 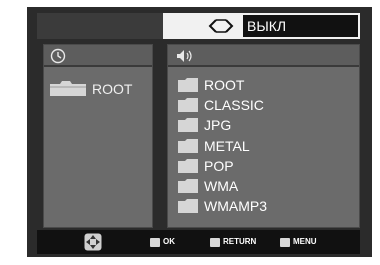 What do you see at coordinates (265, 105) in the screenshot?
I see `folder-item: CLASSIC` at bounding box center [265, 105].